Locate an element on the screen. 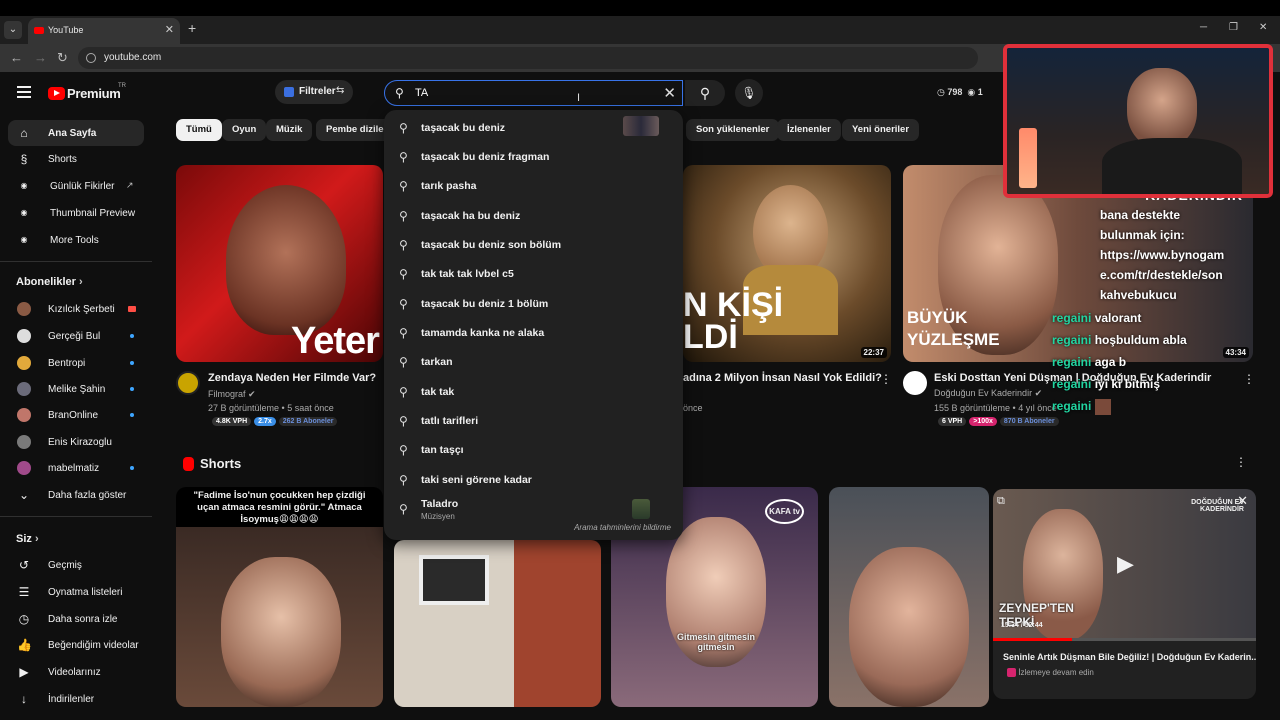  reload-icon: ↻ is located at coordinates (62, 58).